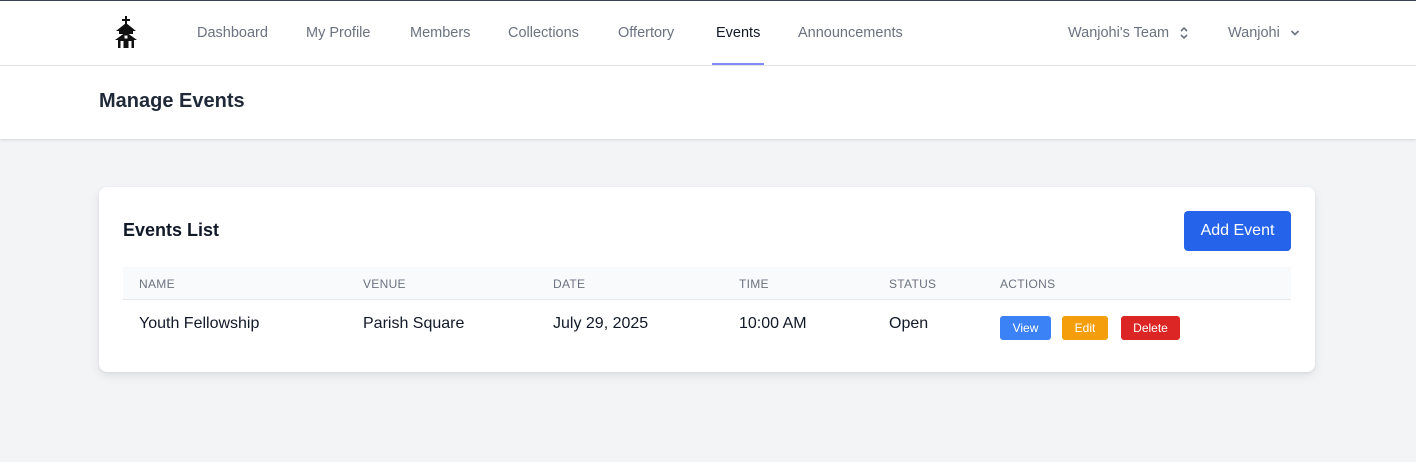  Describe the element at coordinates (199, 323) in the screenshot. I see `event-name: Youth Fellowship` at that location.